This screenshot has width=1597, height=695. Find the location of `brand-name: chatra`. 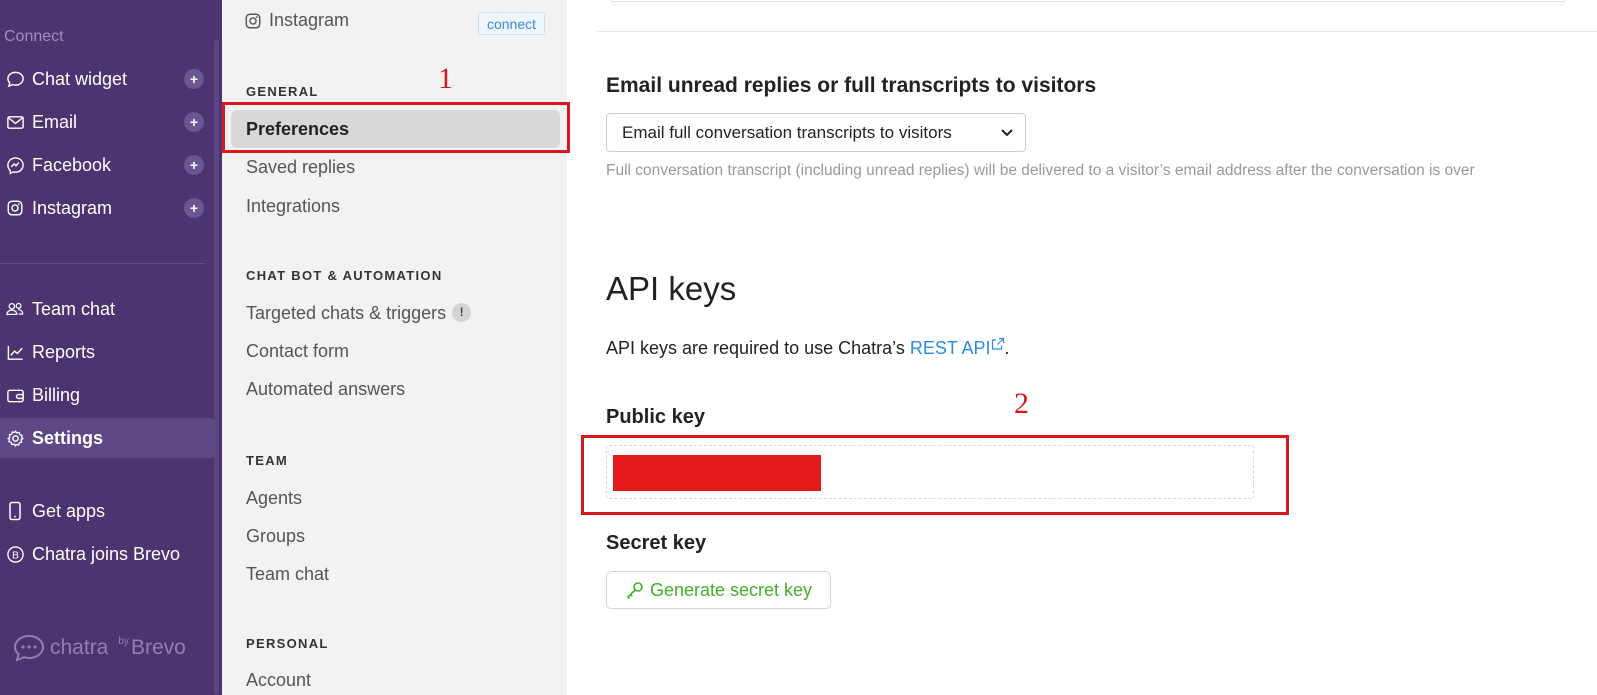

brand-name: chatra is located at coordinates (79, 647).